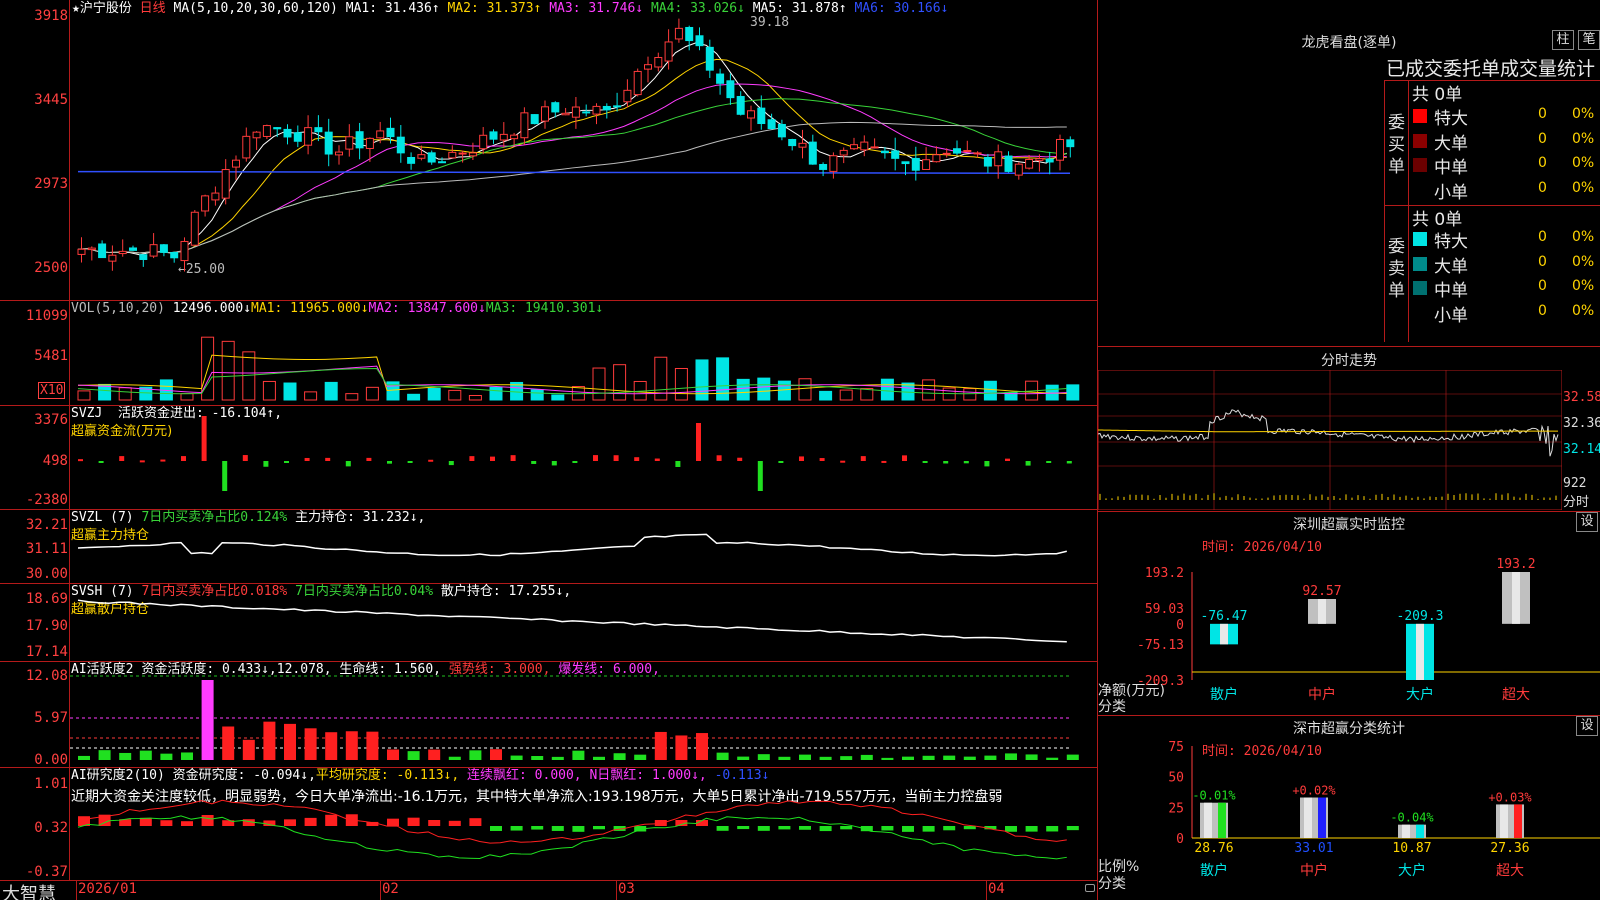 The image size is (1600, 900). What do you see at coordinates (1491, 69) in the screenshot?
I see `lhb-subtitle: 已成交委托单成交量统计` at bounding box center [1491, 69].